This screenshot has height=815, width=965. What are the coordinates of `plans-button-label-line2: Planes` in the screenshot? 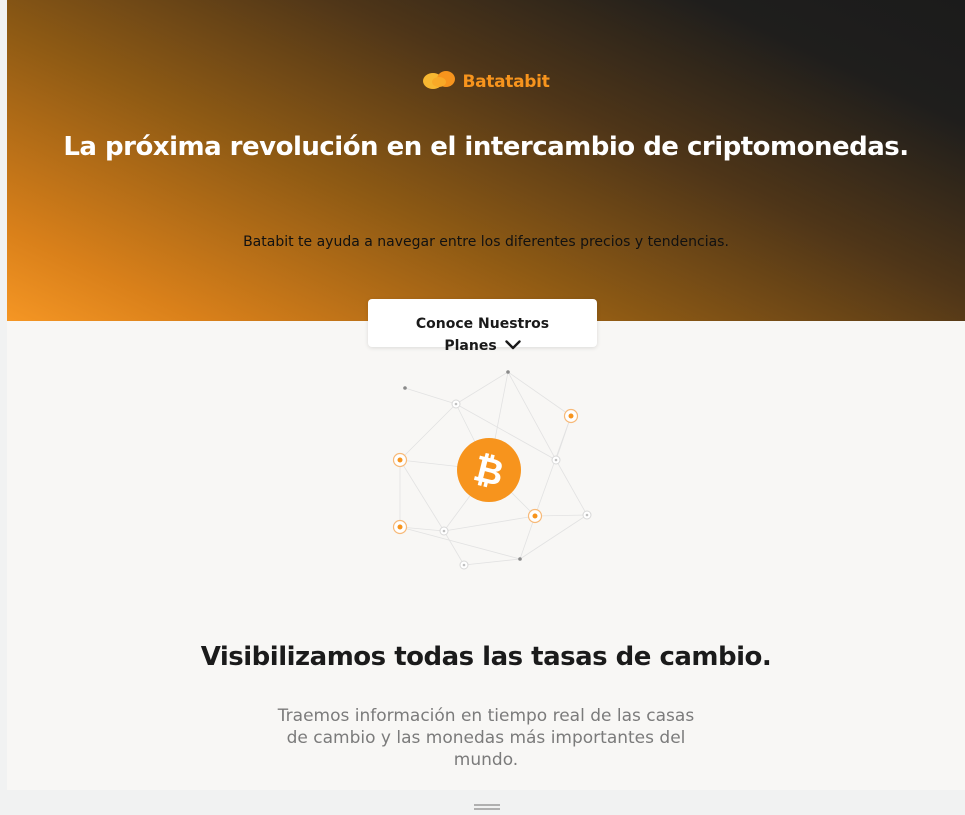 It's located at (470, 346).